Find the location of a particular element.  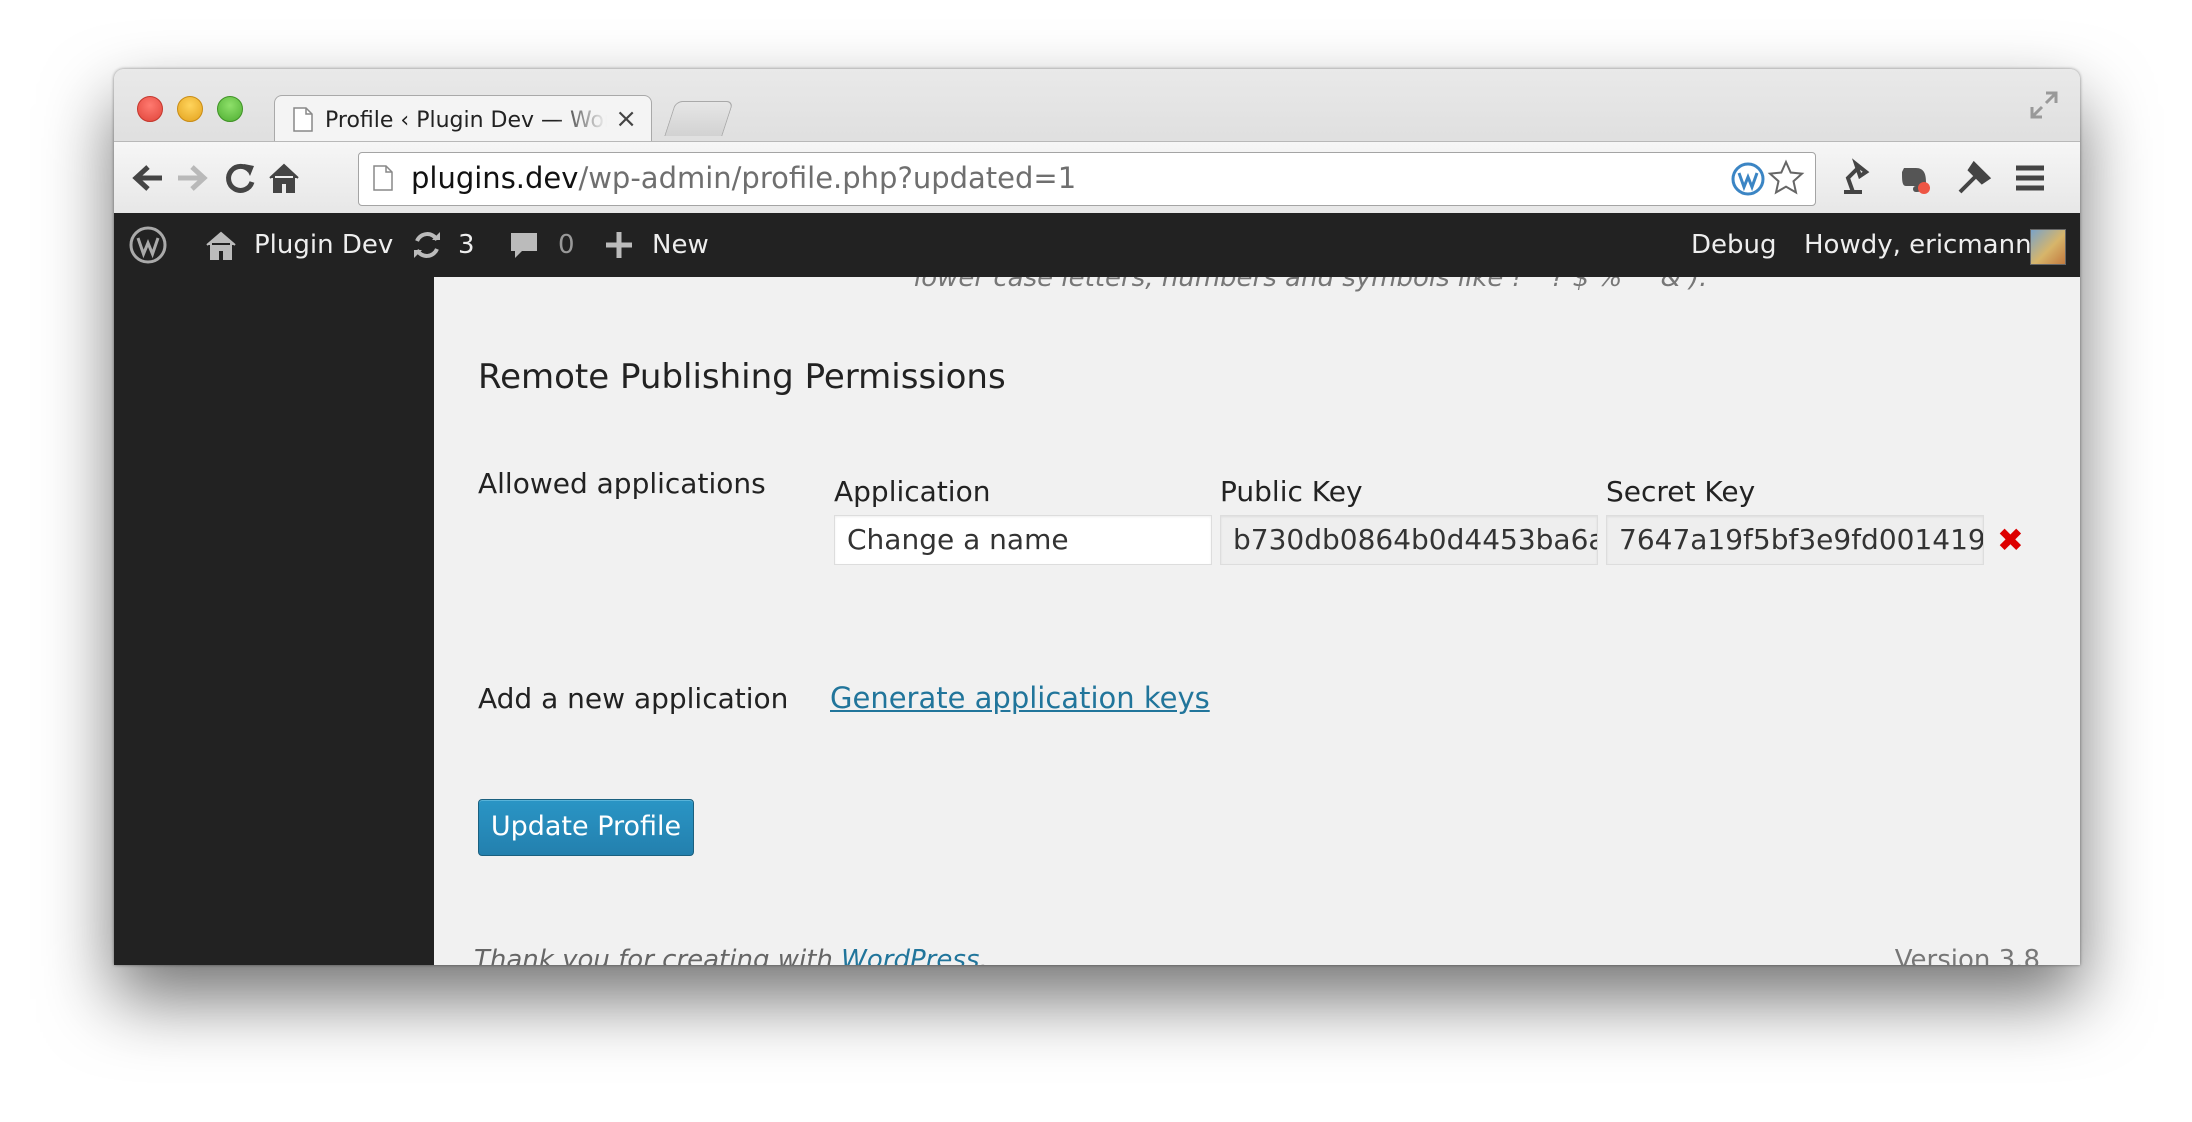

updates-count: 3 is located at coordinates (466, 245).